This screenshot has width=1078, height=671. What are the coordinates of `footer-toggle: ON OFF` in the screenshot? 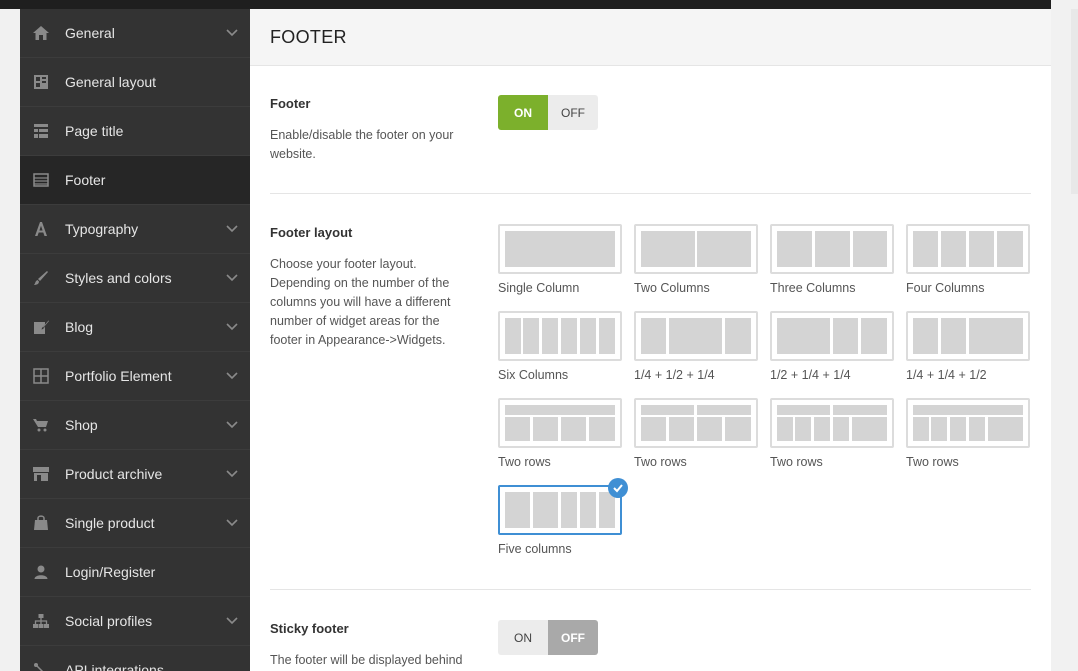 It's located at (548, 112).